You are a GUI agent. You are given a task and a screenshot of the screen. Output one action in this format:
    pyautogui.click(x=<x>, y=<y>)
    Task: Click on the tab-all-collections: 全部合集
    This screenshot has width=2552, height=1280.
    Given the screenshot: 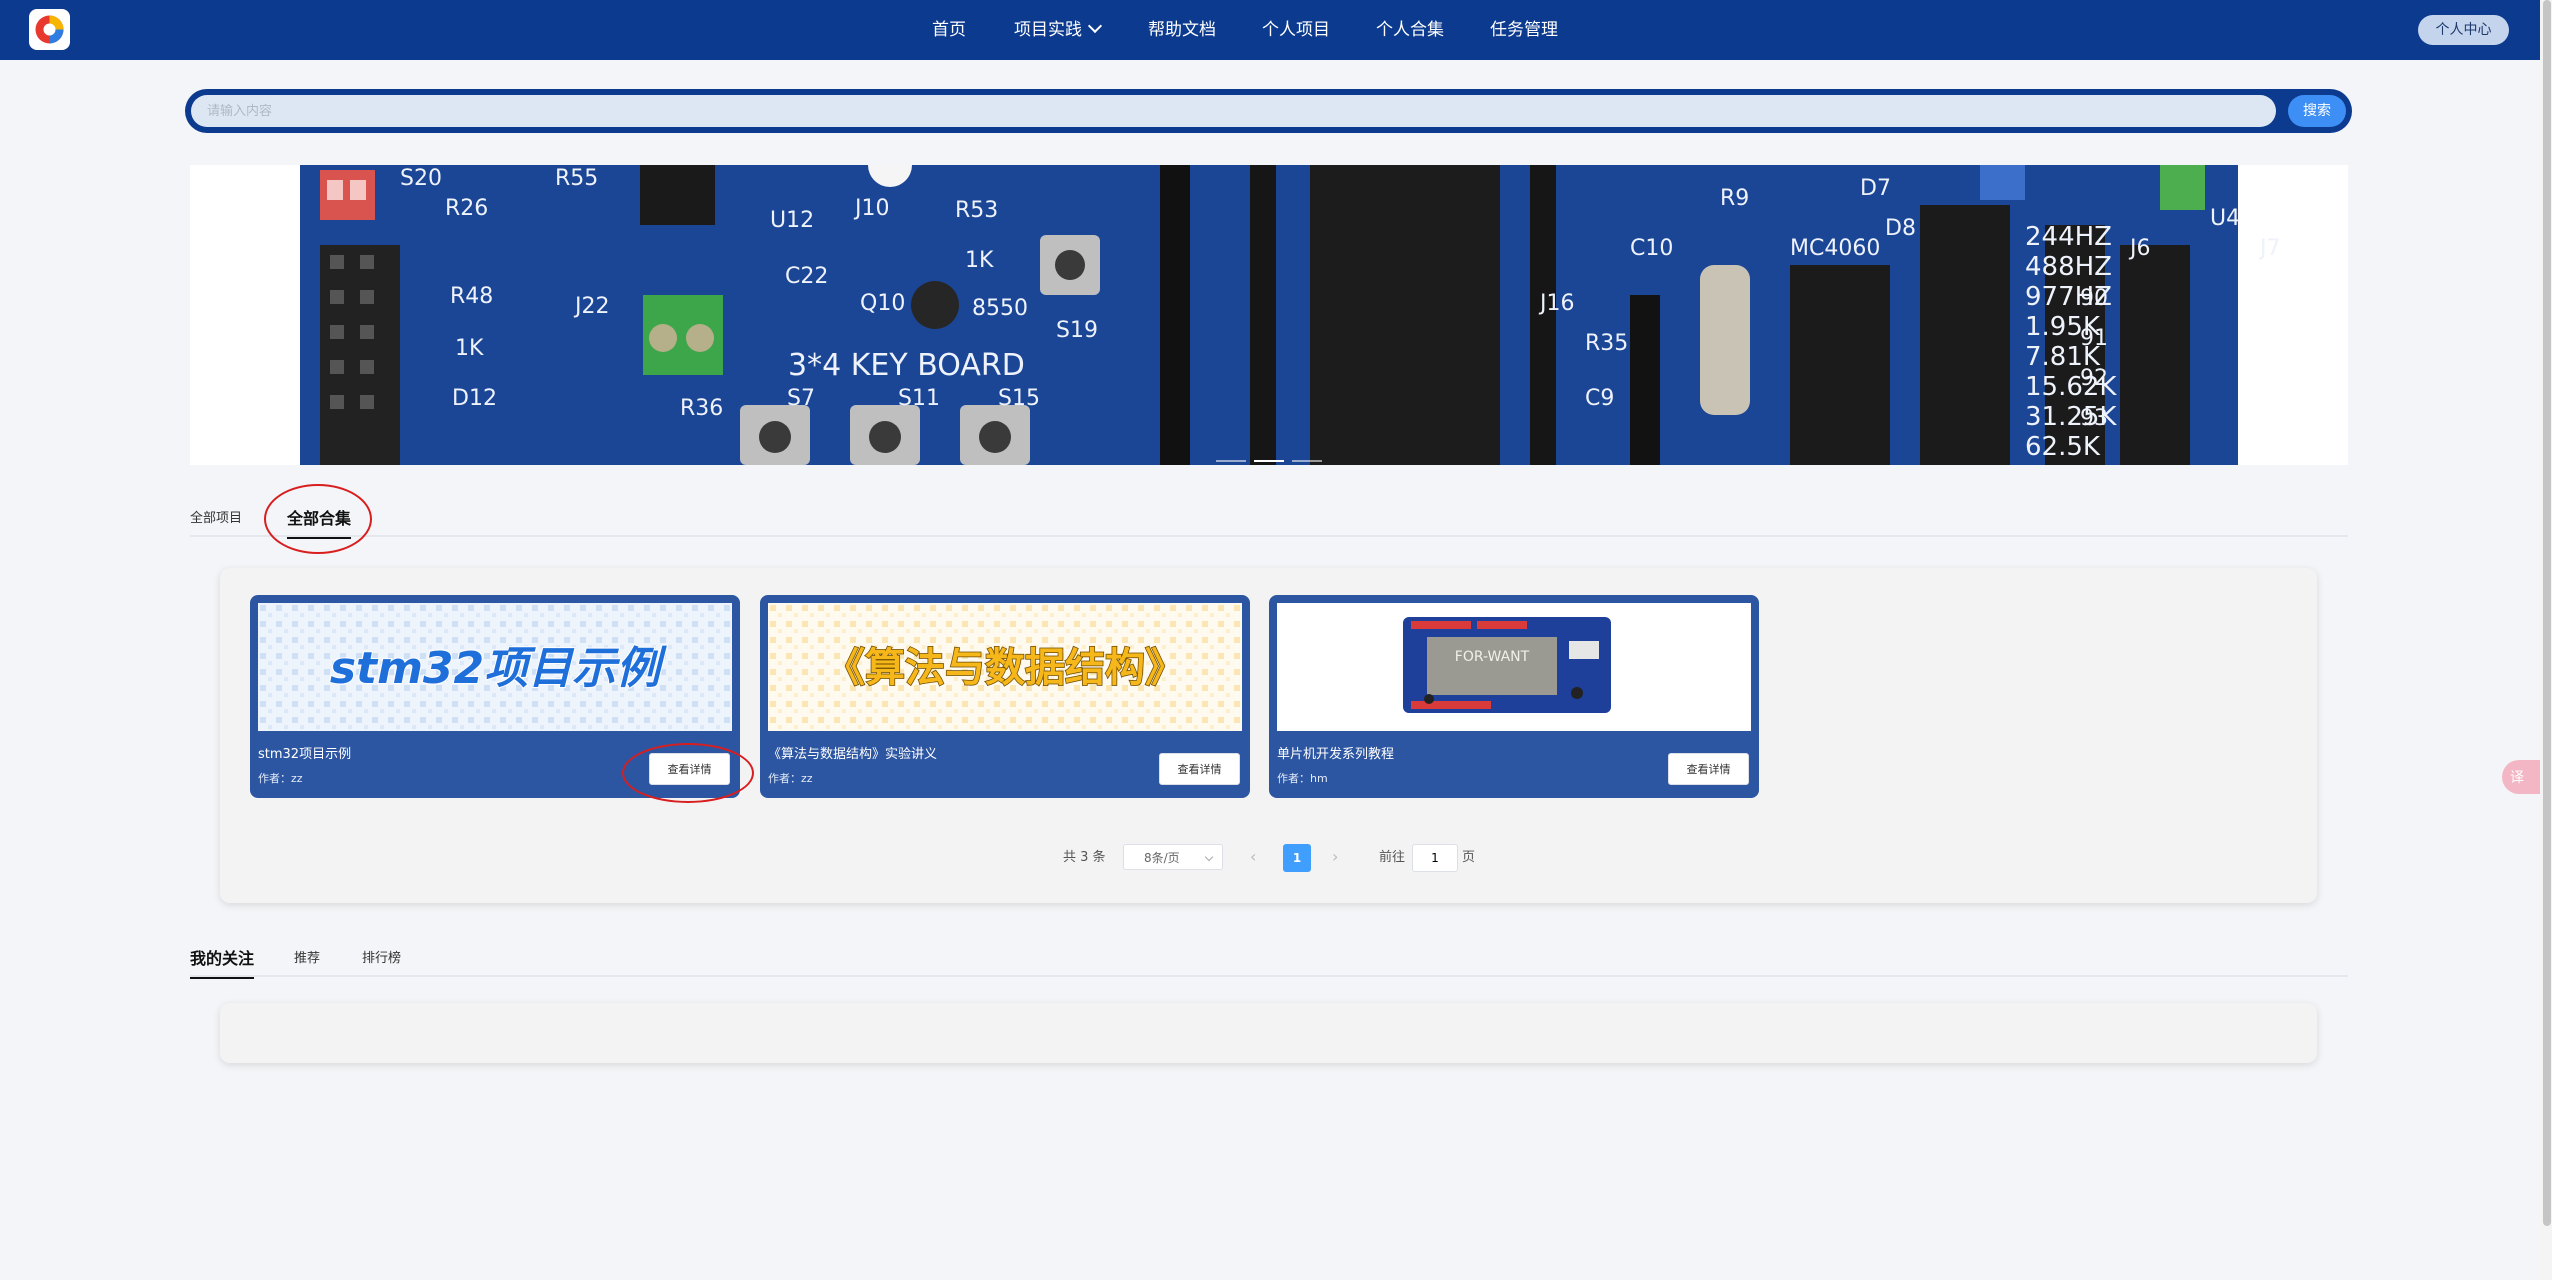 What is the action you would take?
    pyautogui.click(x=319, y=522)
    